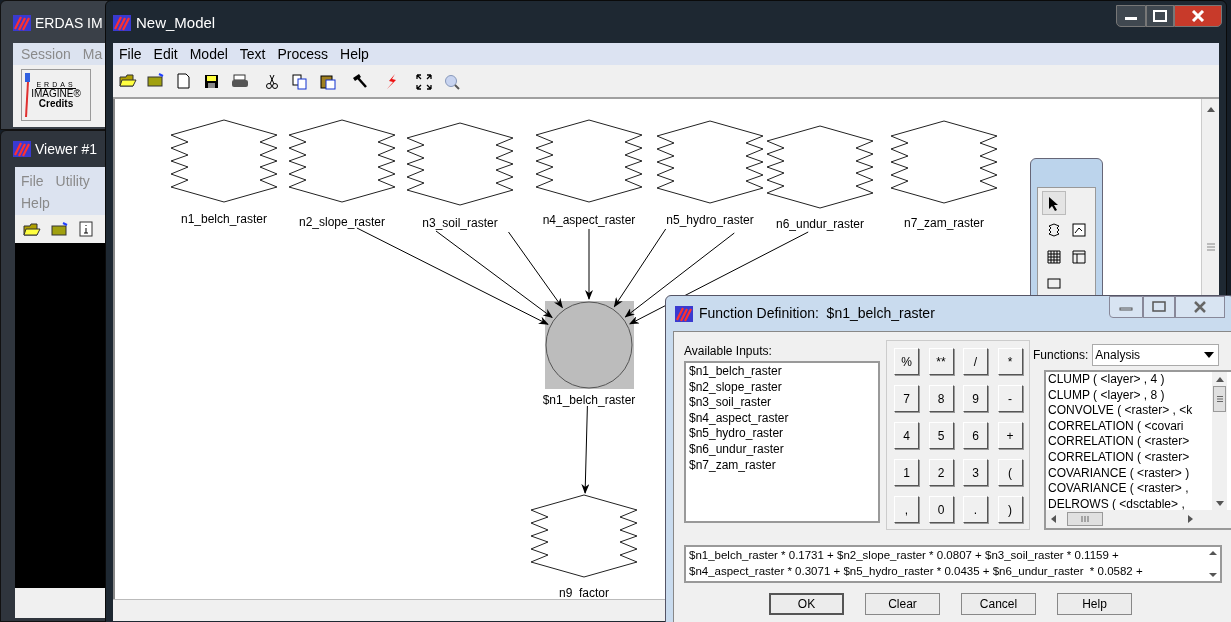 The image size is (1231, 622). What do you see at coordinates (944, 223) in the screenshot?
I see `node-label: n7_zam_raster` at bounding box center [944, 223].